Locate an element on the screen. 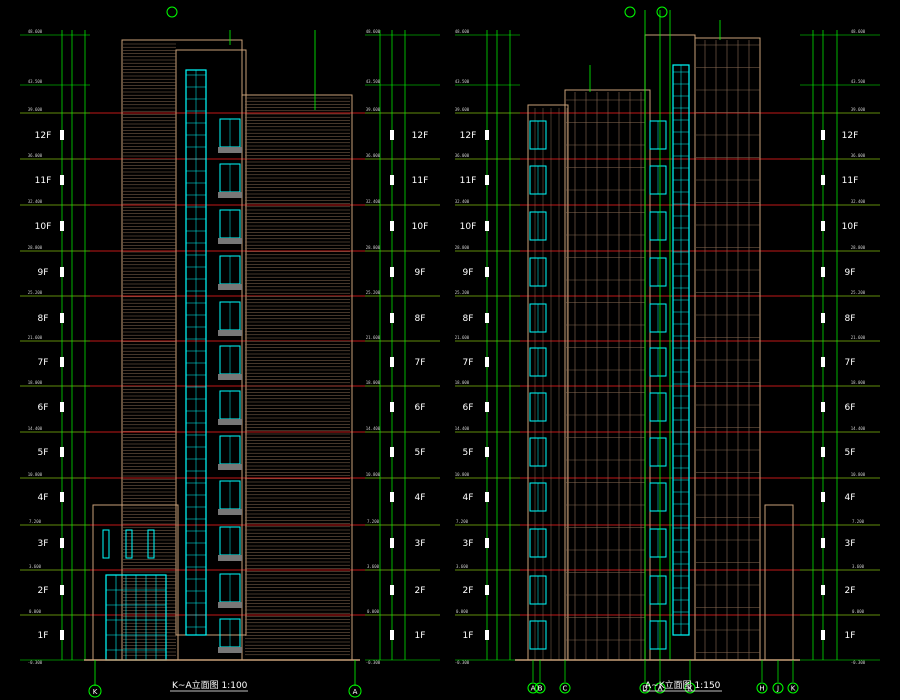 The image size is (900, 700). elevation-label: 0.000 is located at coordinates (373, 611).